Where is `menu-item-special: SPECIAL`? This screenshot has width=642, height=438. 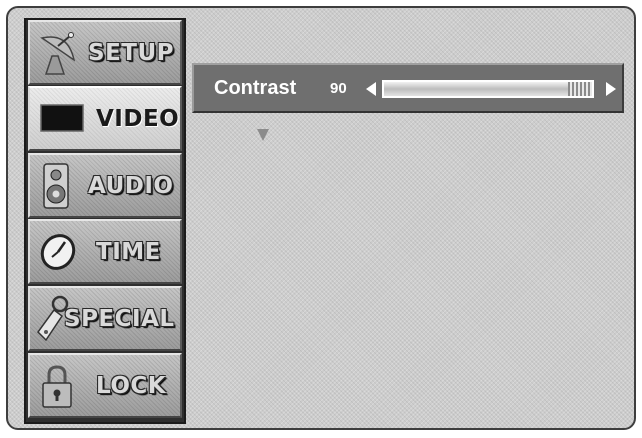 menu-item-special: SPECIAL is located at coordinates (105, 318).